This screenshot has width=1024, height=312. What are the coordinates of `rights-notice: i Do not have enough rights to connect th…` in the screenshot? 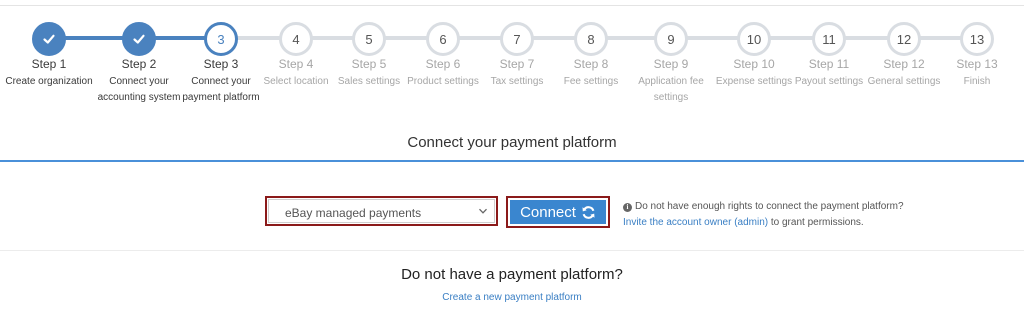 It's located at (763, 215).